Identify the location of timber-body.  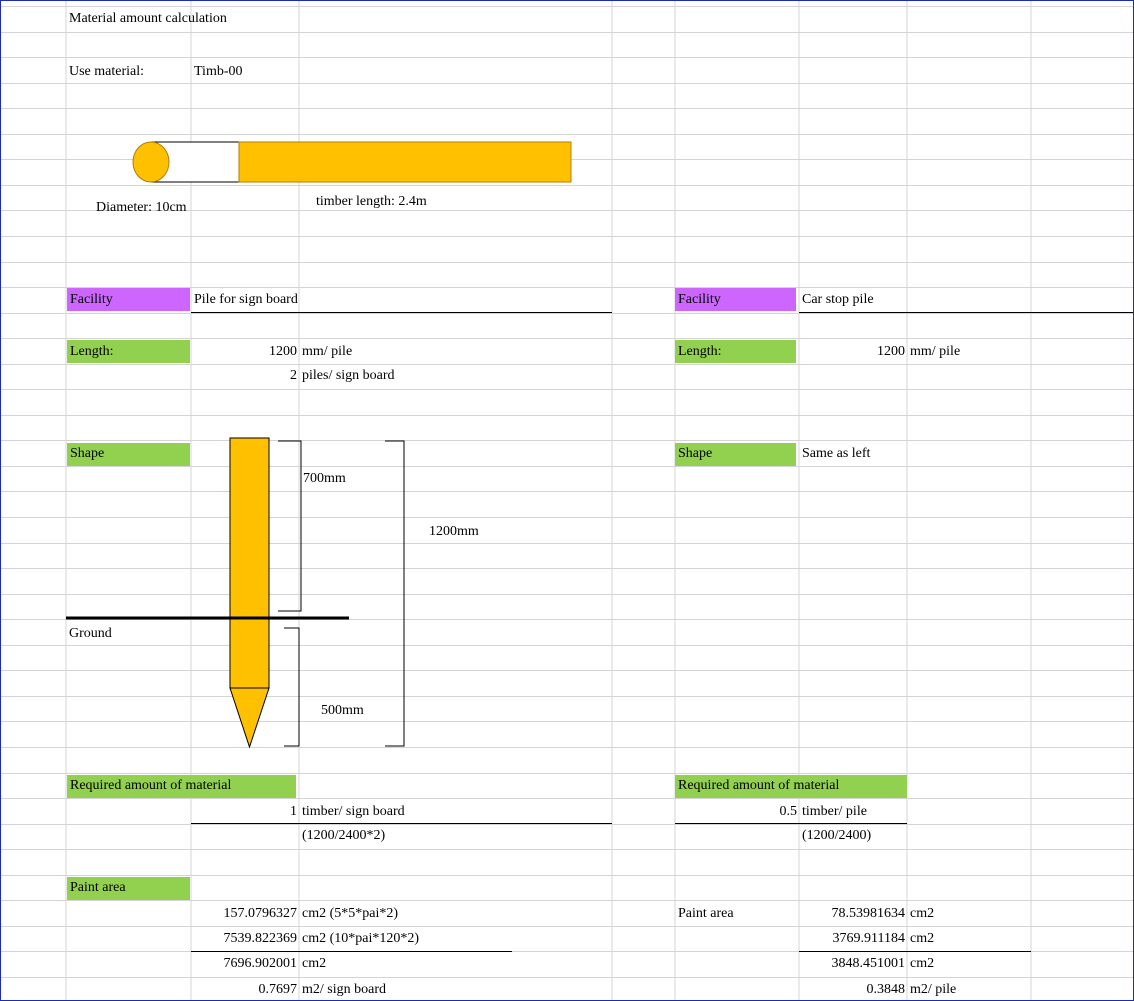
(405, 162).